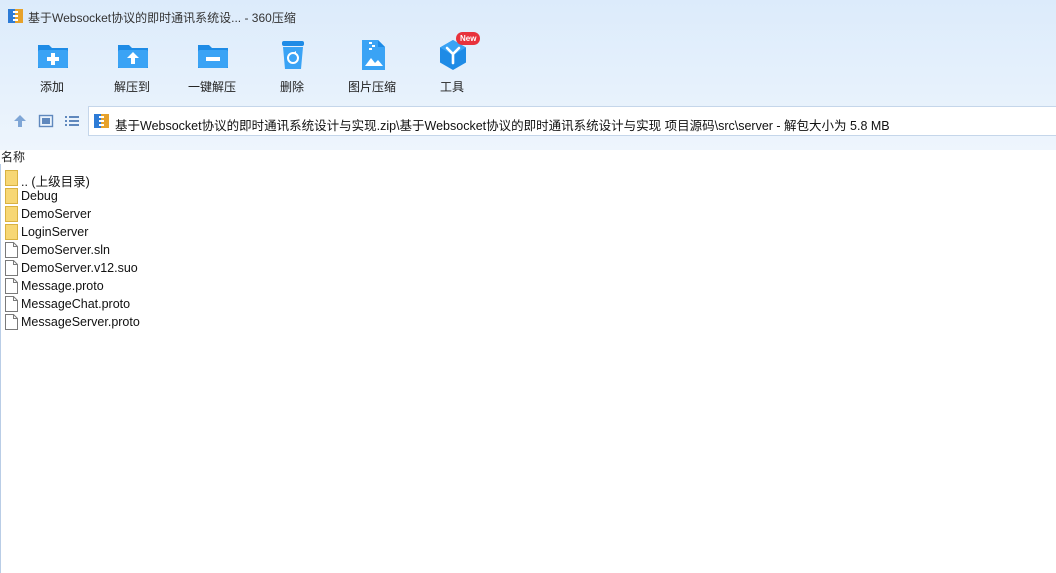 The height and width of the screenshot is (573, 1056). Describe the element at coordinates (55, 232) in the screenshot. I see `item-name: LoginServer` at that location.